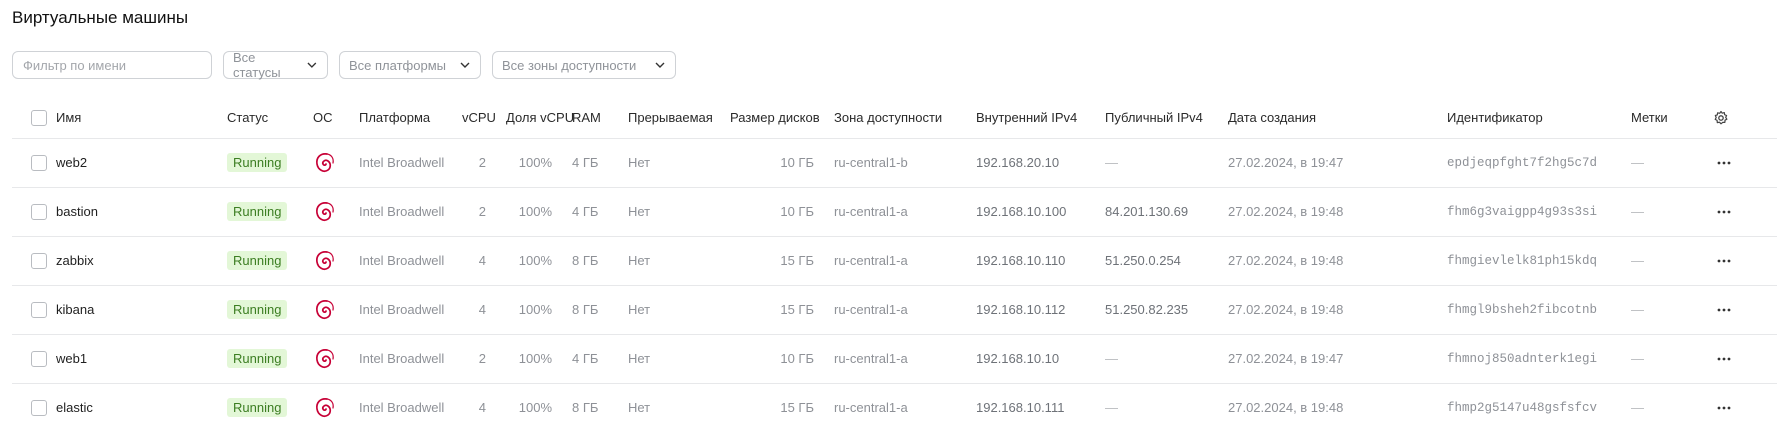 The height and width of the screenshot is (441, 1788). Describe the element at coordinates (901, 162) in the screenshot. I see `zone: ru-central1-b` at that location.